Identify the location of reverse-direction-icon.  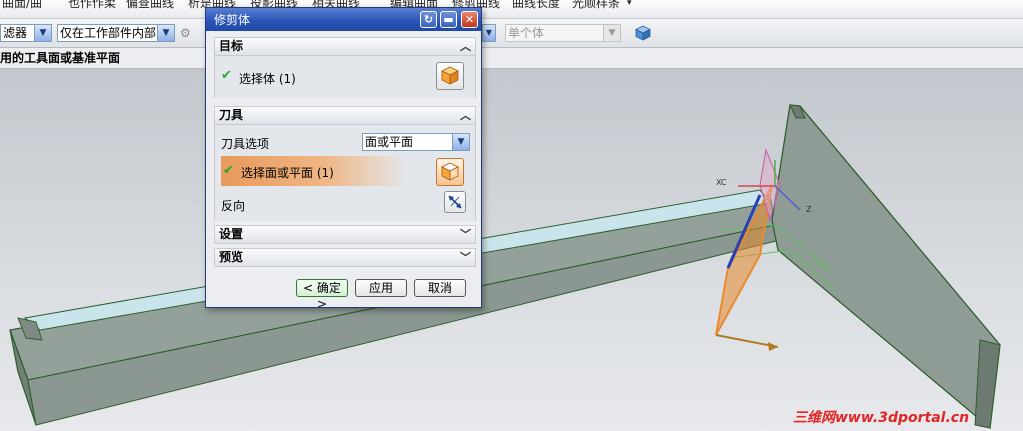
(455, 202).